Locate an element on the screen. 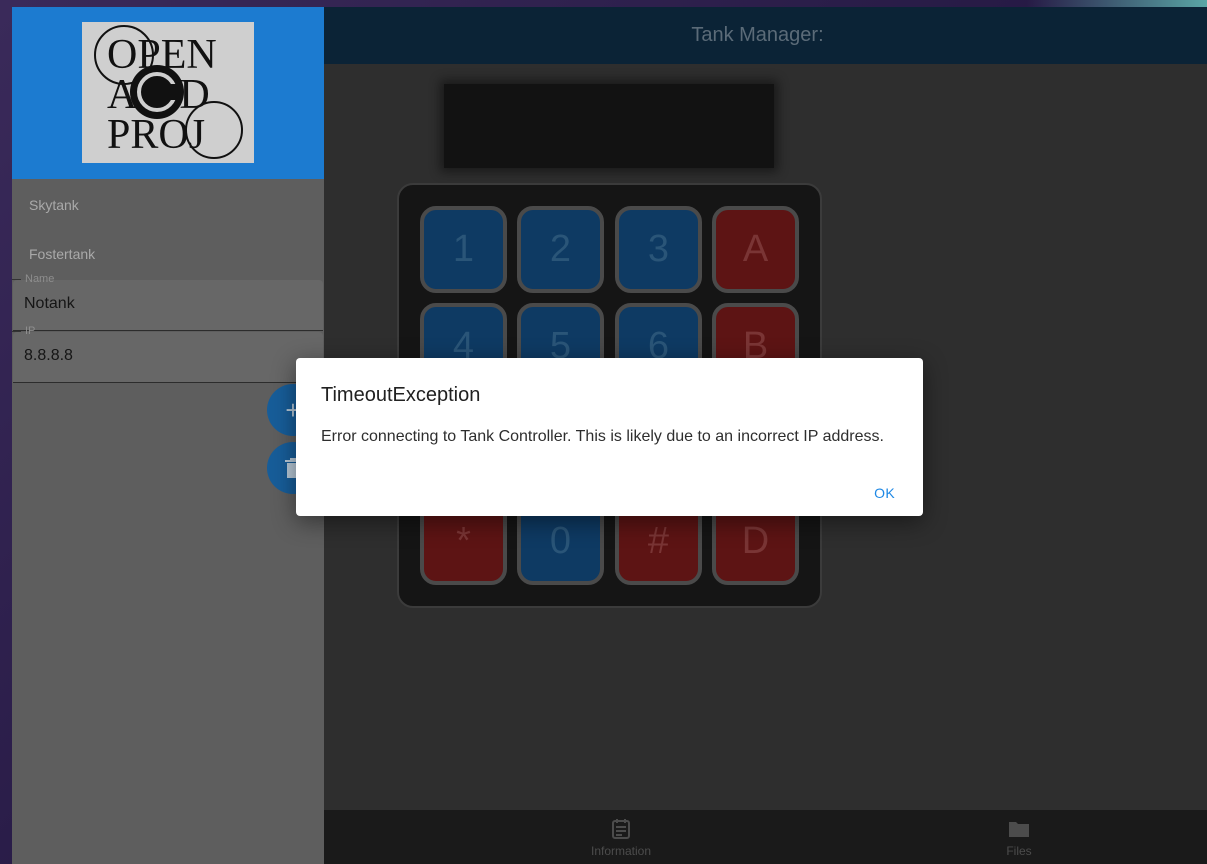 The image size is (1207, 864). ok-button: OK is located at coordinates (884, 493).